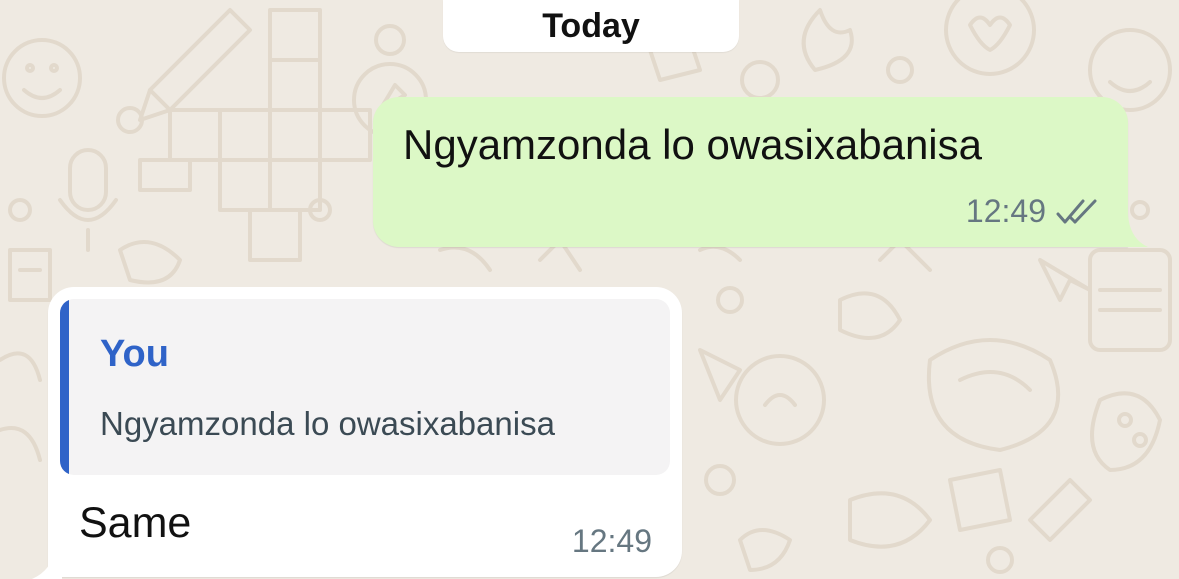  I want to click on outgoing-bubble-tail, so click(1134, 231).